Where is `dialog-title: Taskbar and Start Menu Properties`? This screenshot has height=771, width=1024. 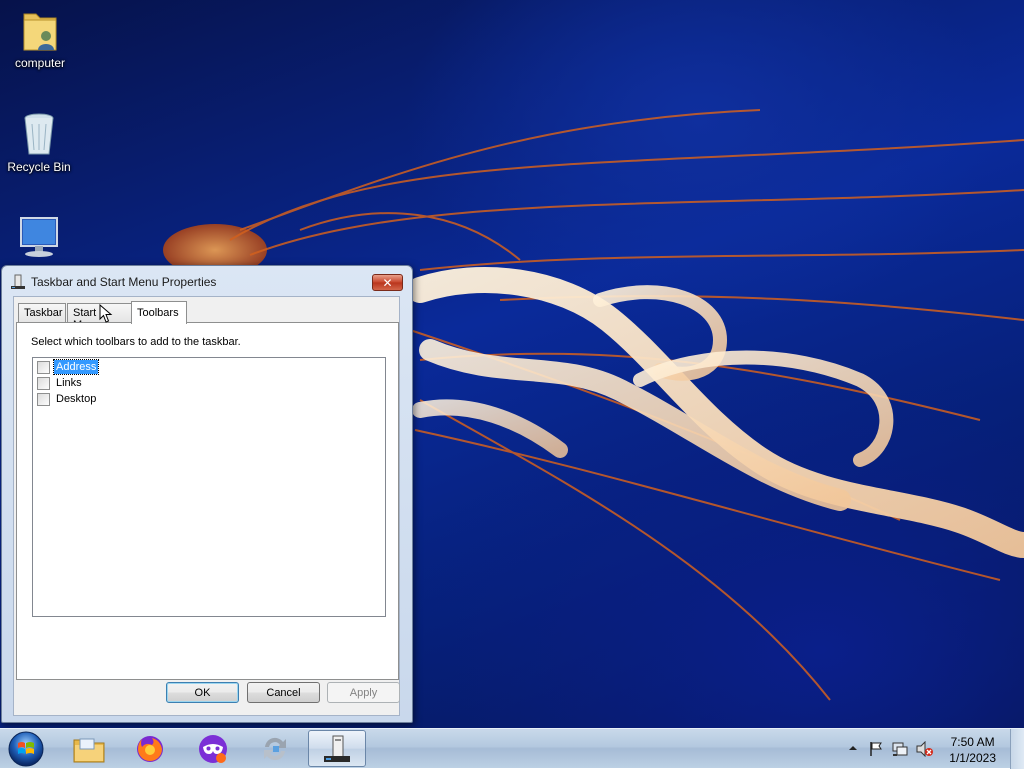
dialog-title: Taskbar and Start Menu Properties is located at coordinates (124, 282).